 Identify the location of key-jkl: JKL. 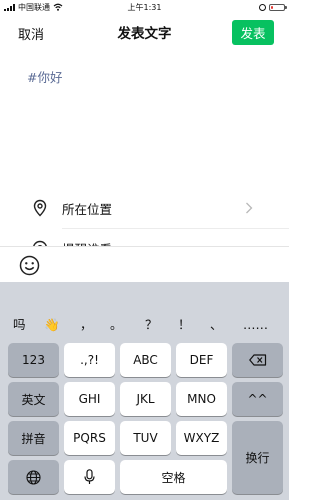
(145, 399).